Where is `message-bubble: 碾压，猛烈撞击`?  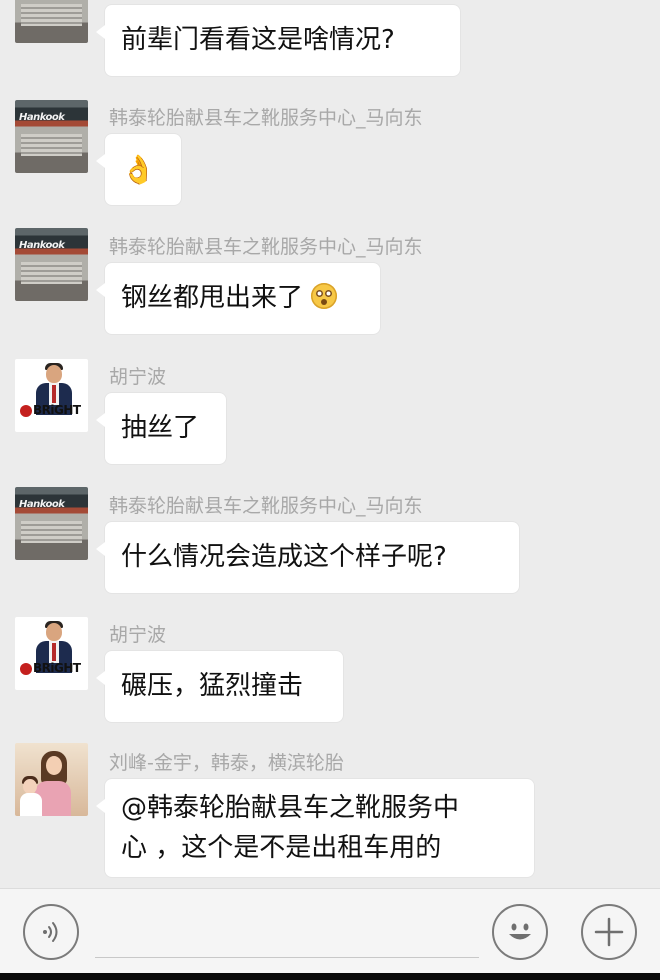 message-bubble: 碾压，猛烈撞击 is located at coordinates (219, 686).